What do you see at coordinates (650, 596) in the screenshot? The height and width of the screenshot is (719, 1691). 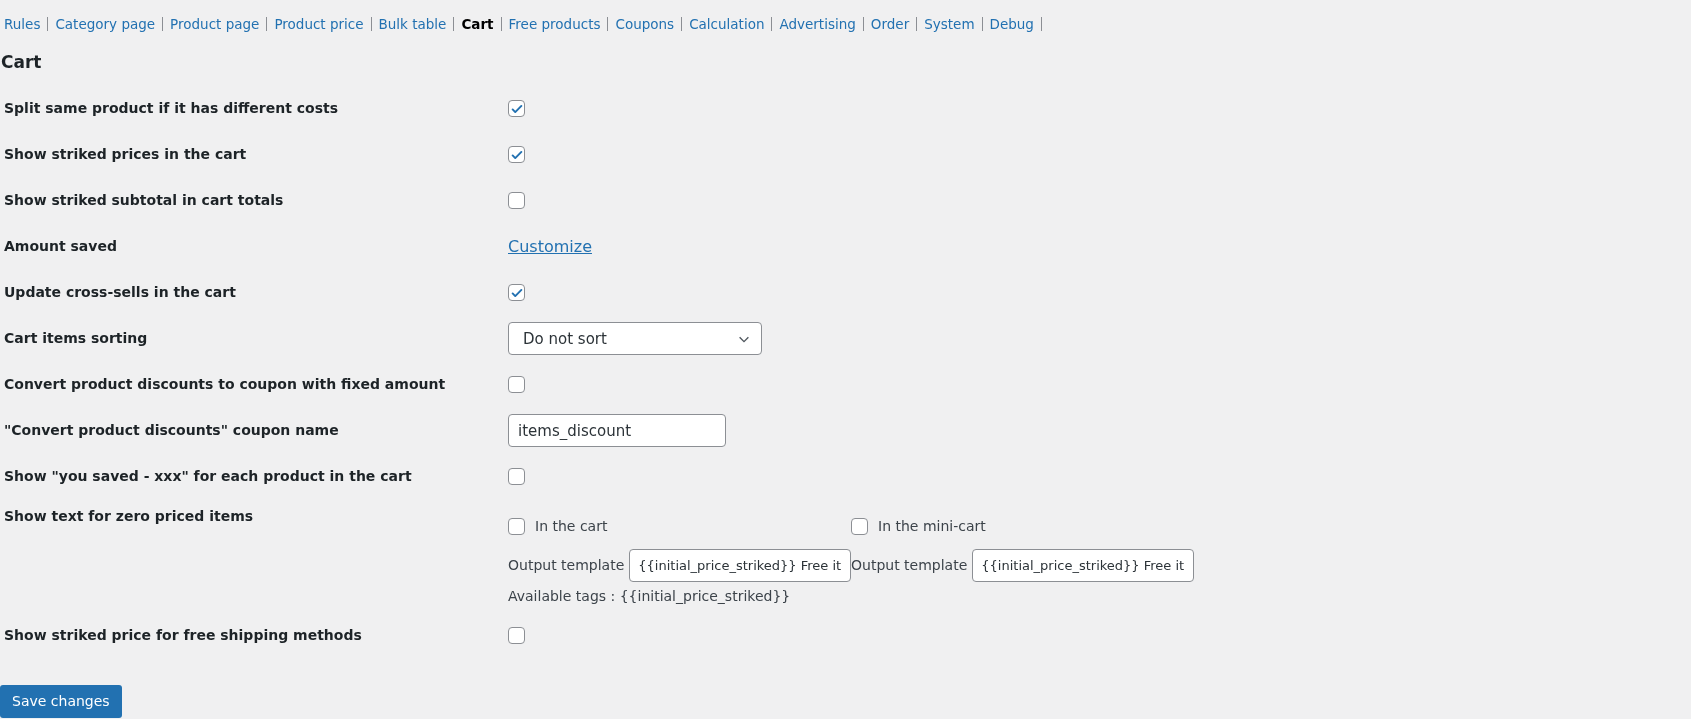 I see `help-text: Available tags : {{initial_price_striked}}` at bounding box center [650, 596].